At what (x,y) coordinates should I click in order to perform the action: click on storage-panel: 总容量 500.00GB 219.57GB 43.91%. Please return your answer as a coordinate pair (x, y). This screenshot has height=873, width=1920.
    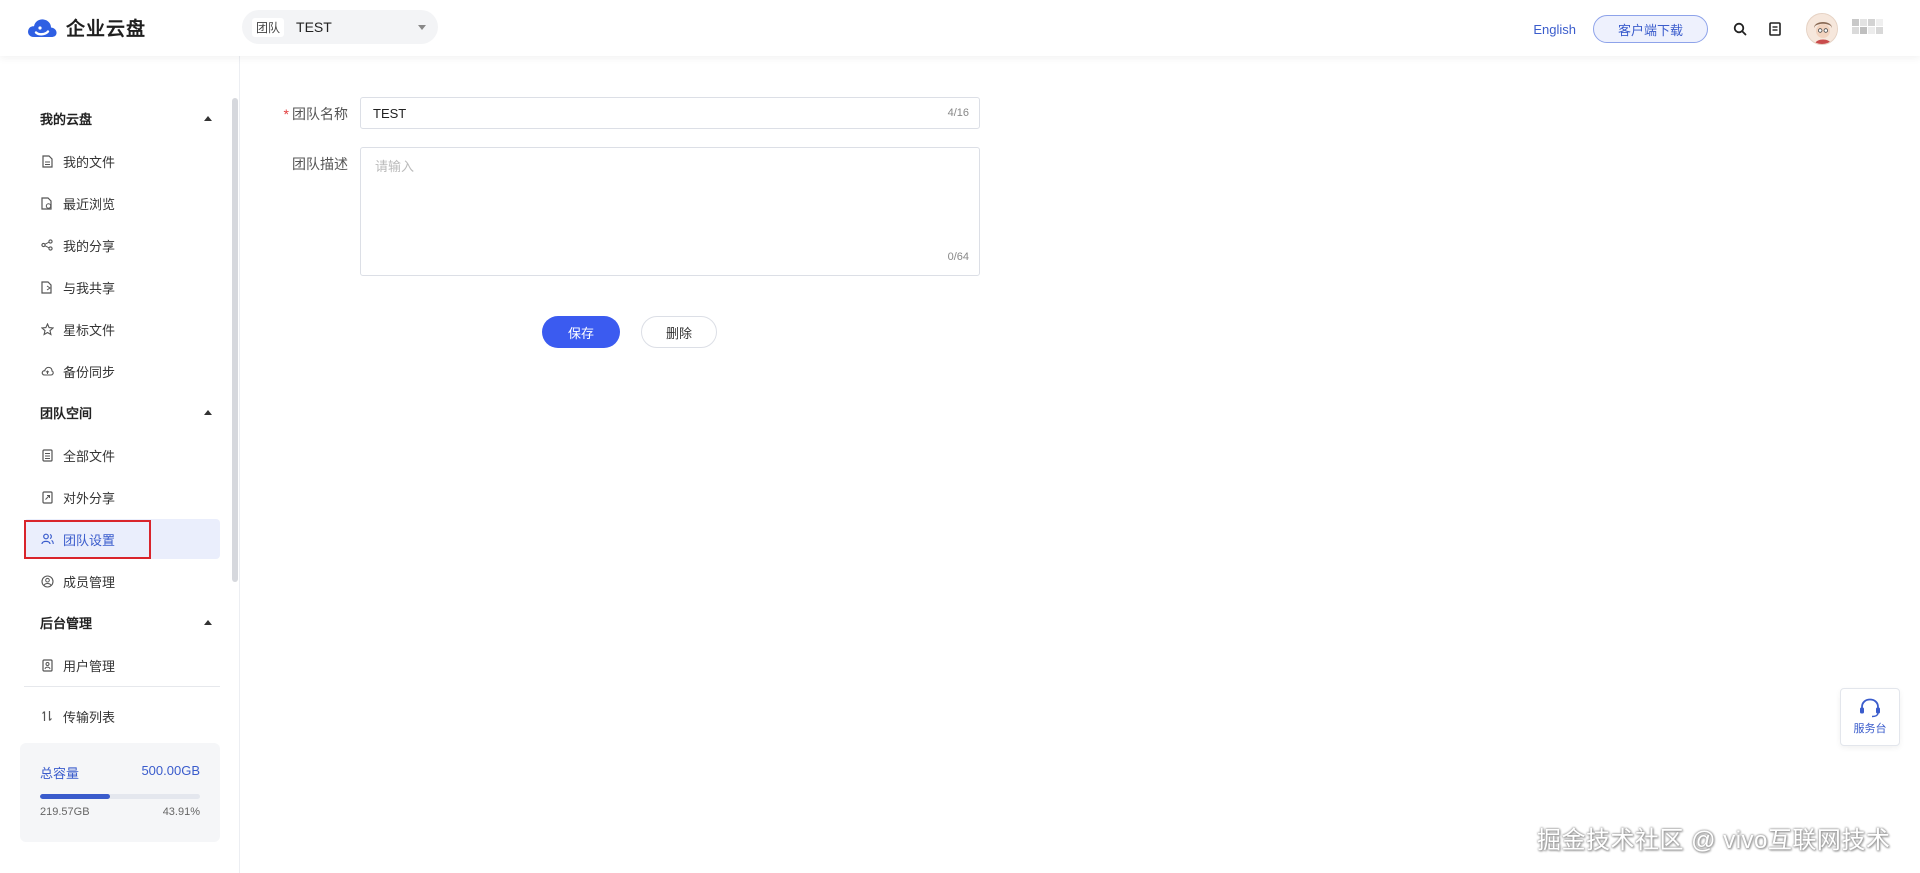
    Looking at the image, I should click on (120, 792).